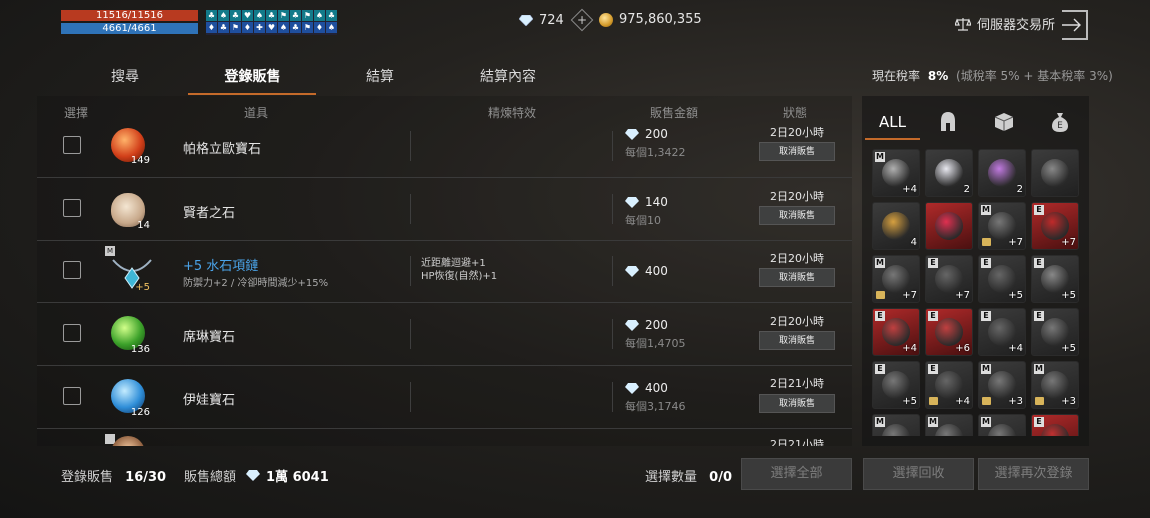 This screenshot has height=518, width=1150. Describe the element at coordinates (896, 173) in the screenshot. I see `inventory-slot: M +4` at that location.